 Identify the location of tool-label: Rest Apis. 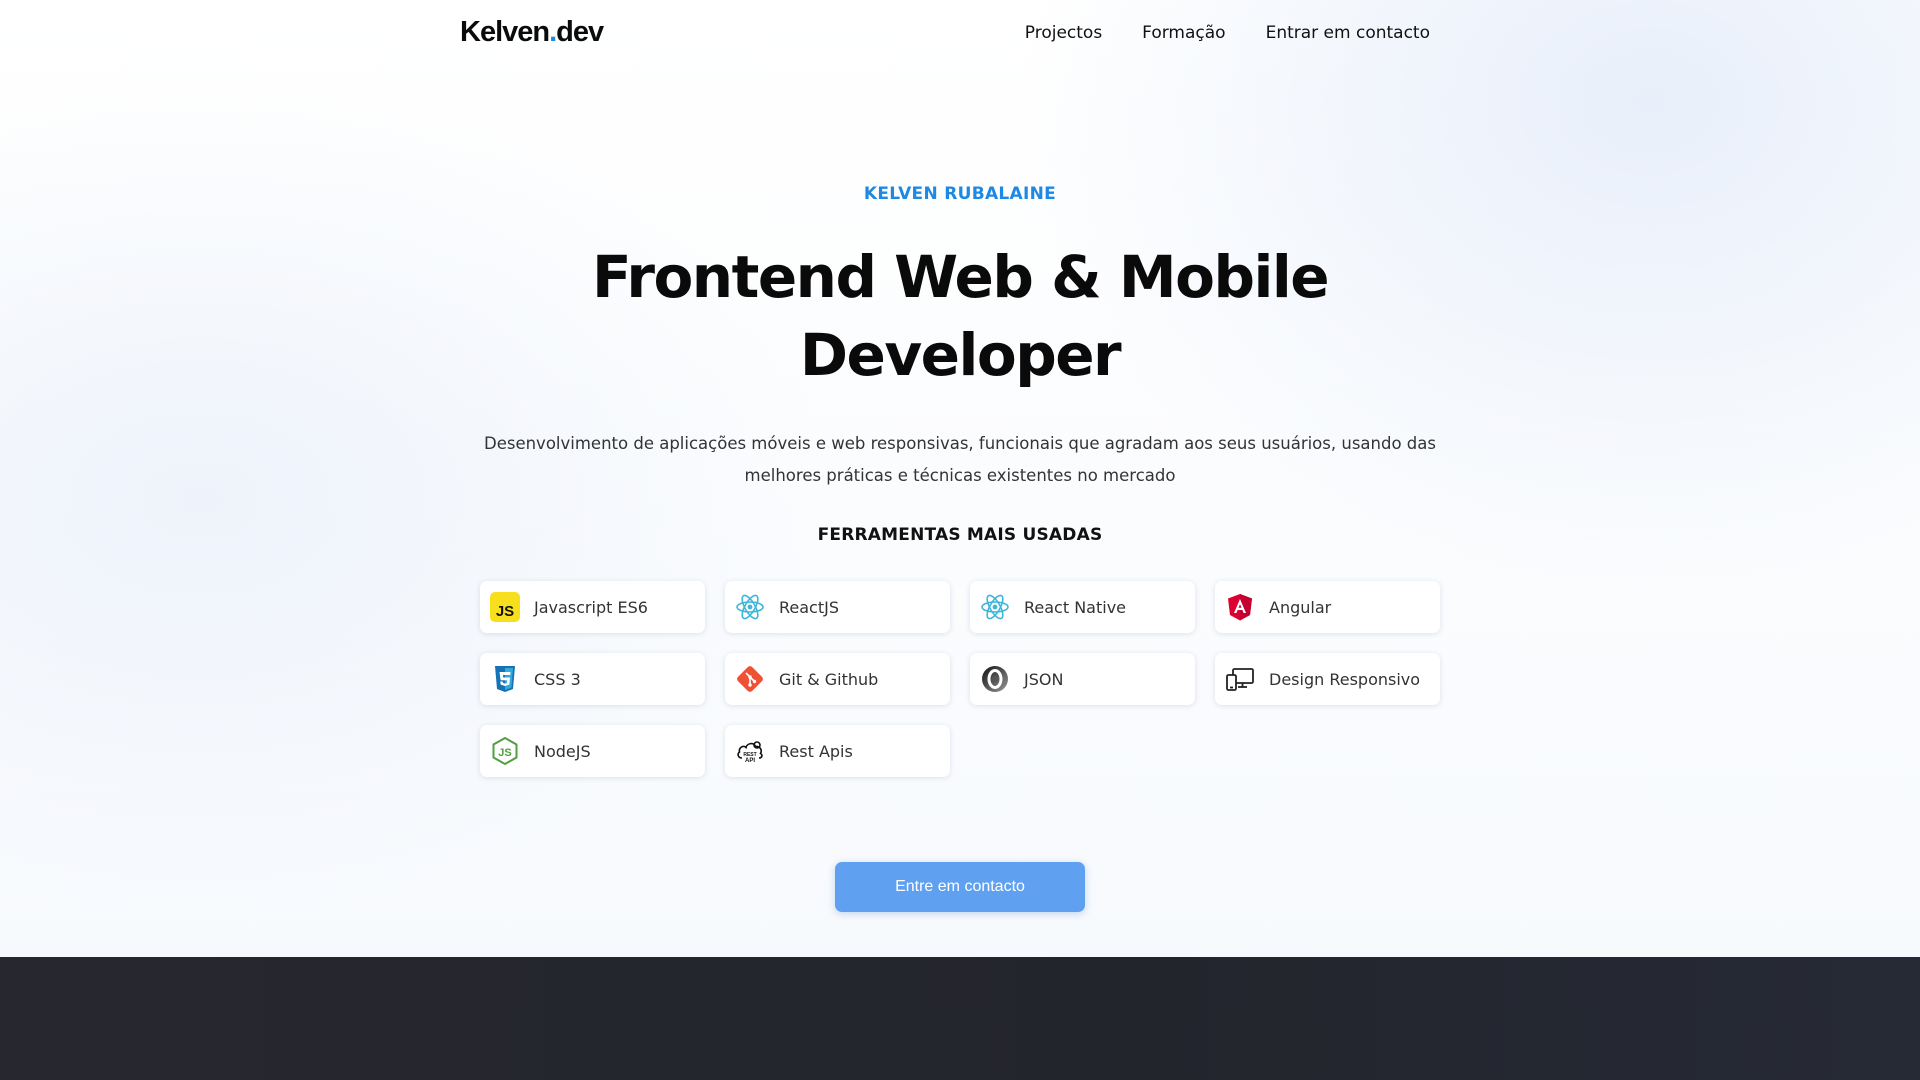
(816, 751).